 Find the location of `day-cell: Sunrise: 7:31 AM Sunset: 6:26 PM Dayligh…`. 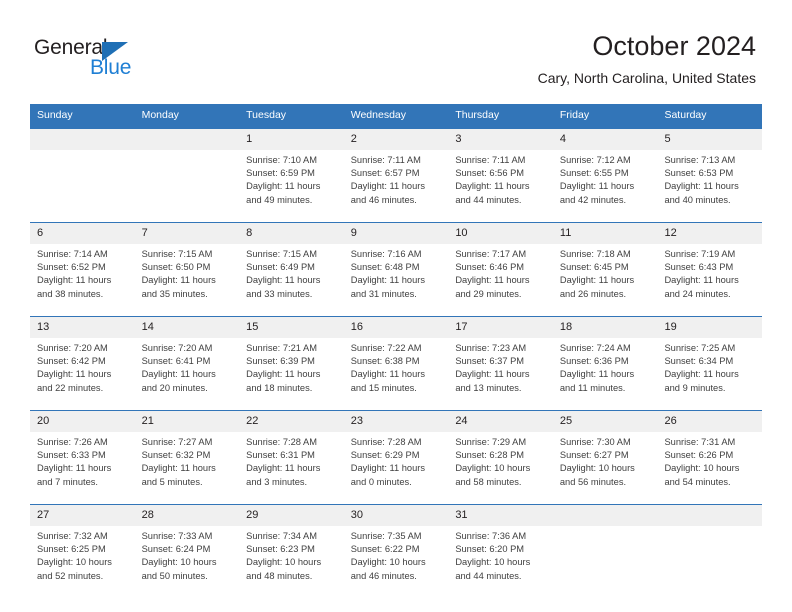

day-cell: Sunrise: 7:31 AM Sunset: 6:26 PM Dayligh… is located at coordinates (709, 468).